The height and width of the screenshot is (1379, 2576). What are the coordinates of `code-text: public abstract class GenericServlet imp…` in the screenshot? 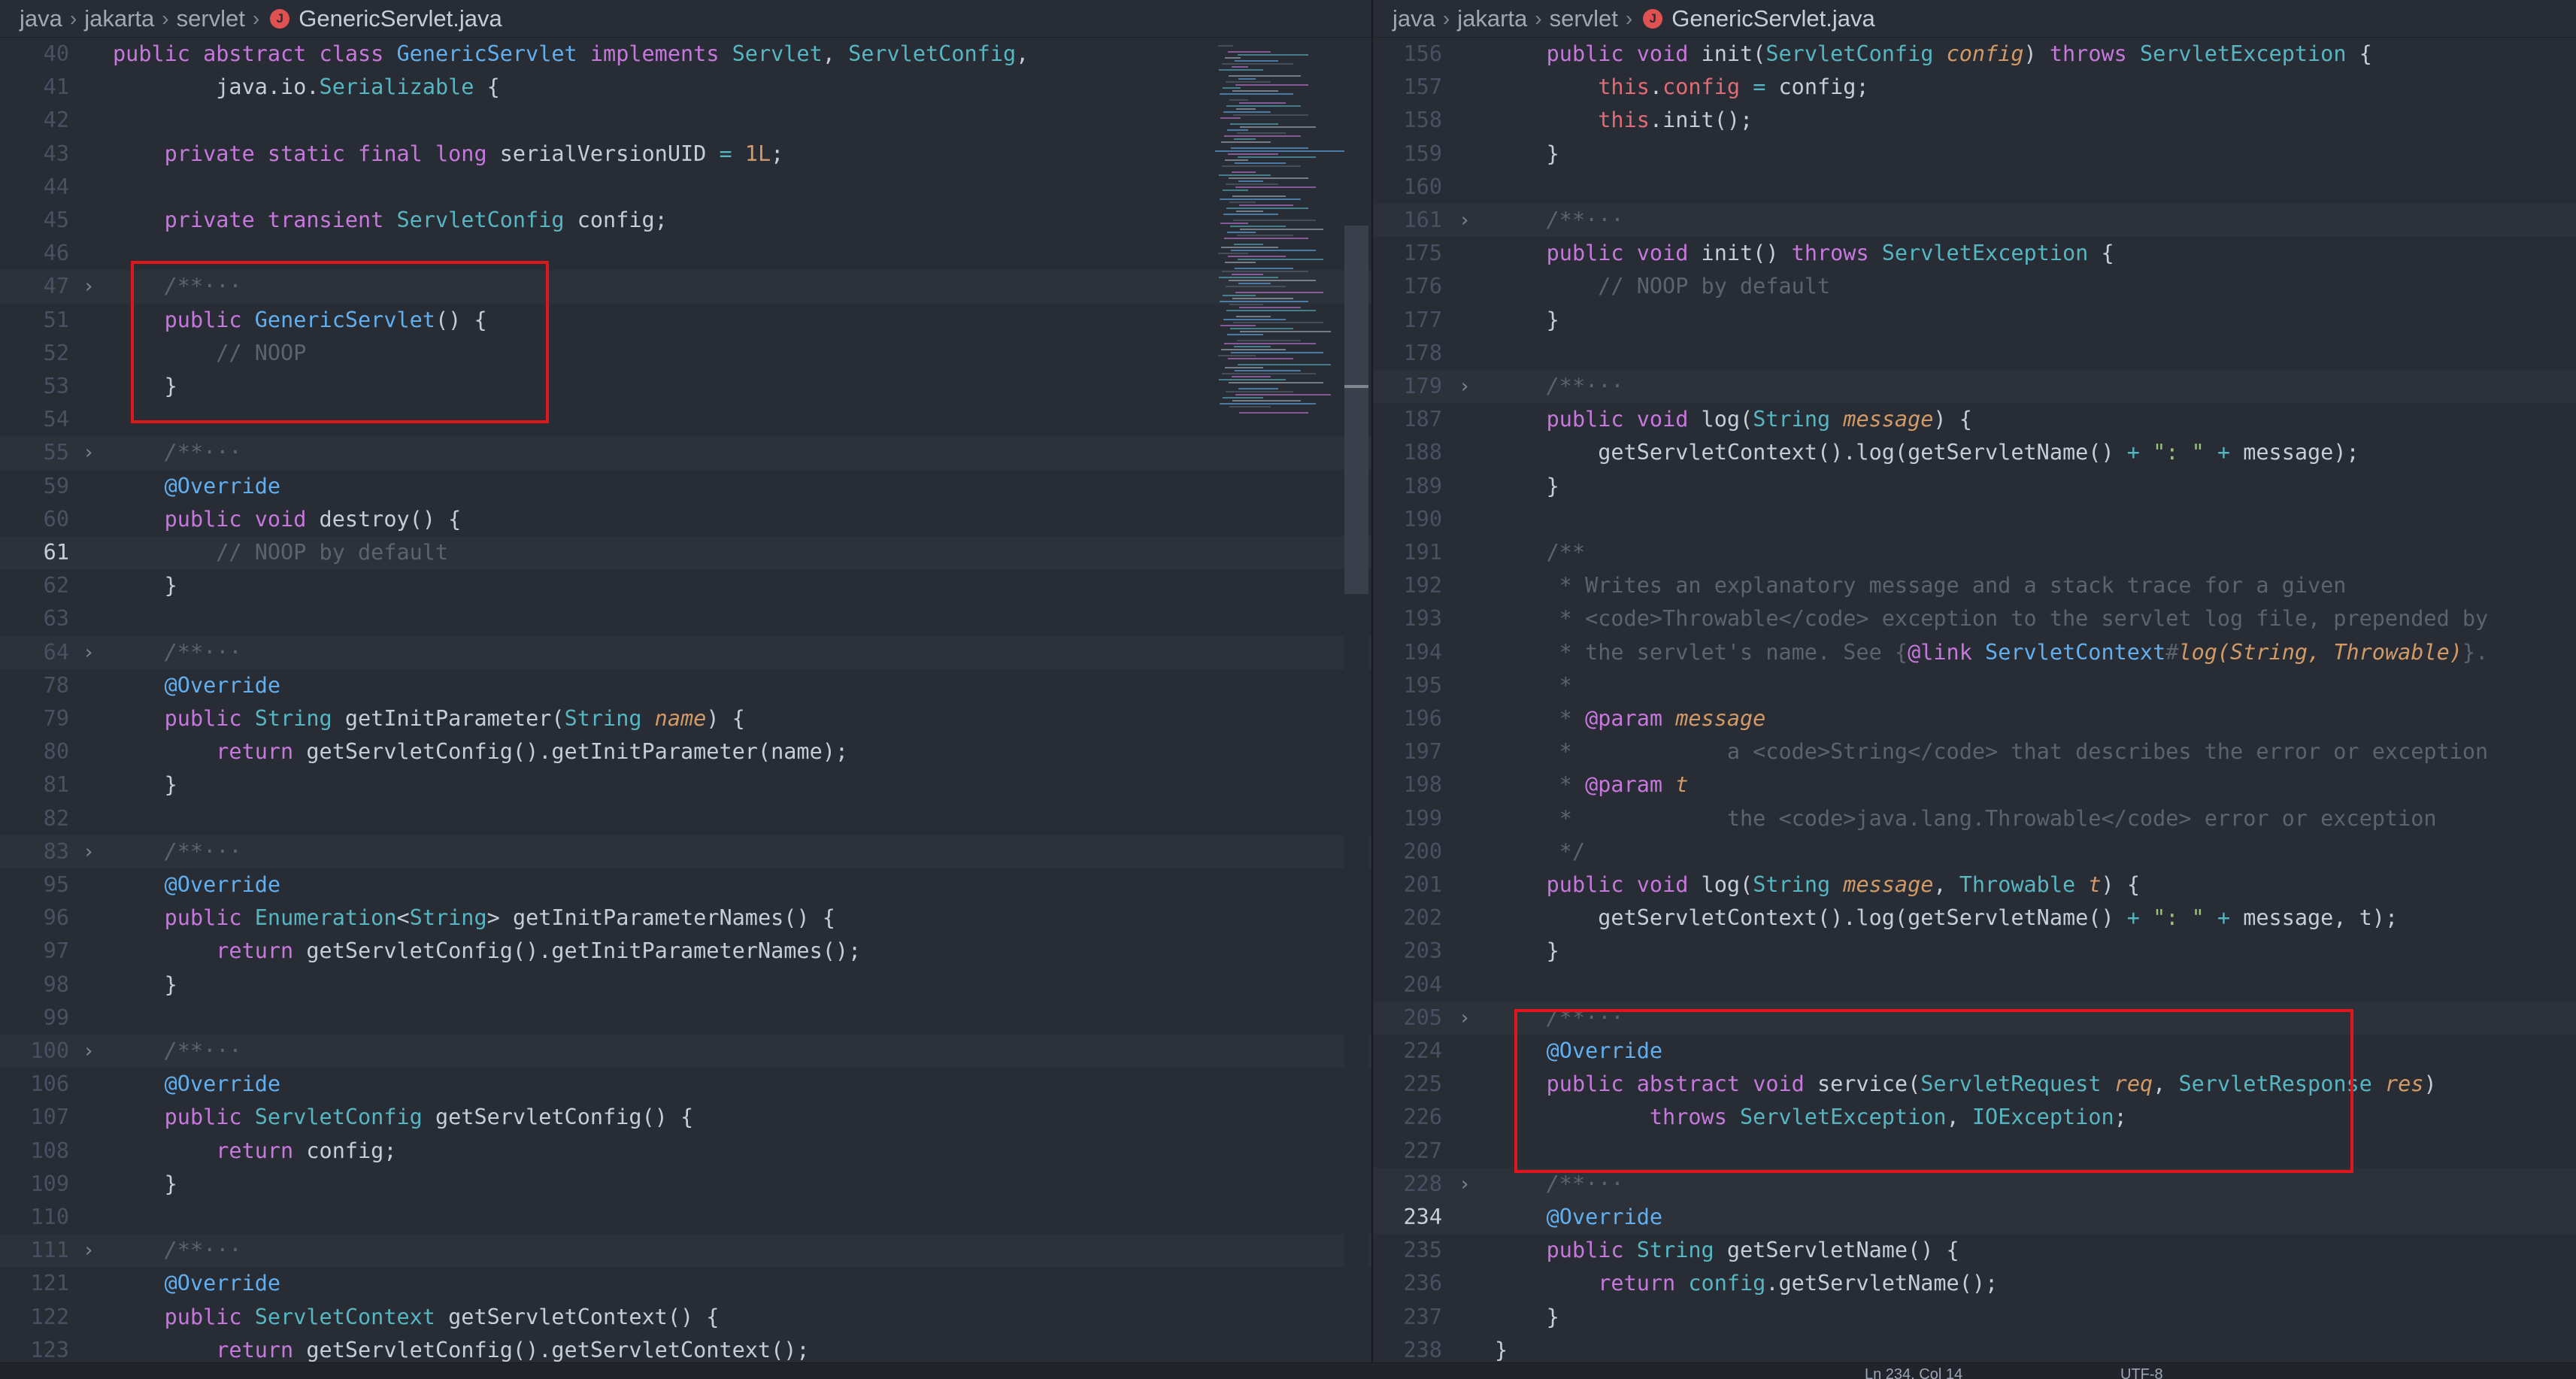 It's located at (571, 54).